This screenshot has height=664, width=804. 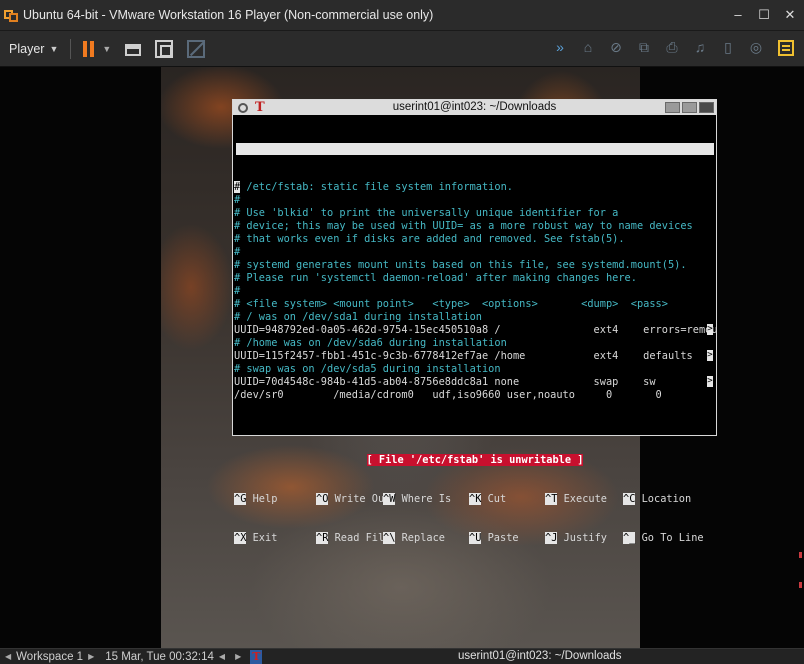 I want to click on shortcut-label: Write Out, so click(x=359, y=499).